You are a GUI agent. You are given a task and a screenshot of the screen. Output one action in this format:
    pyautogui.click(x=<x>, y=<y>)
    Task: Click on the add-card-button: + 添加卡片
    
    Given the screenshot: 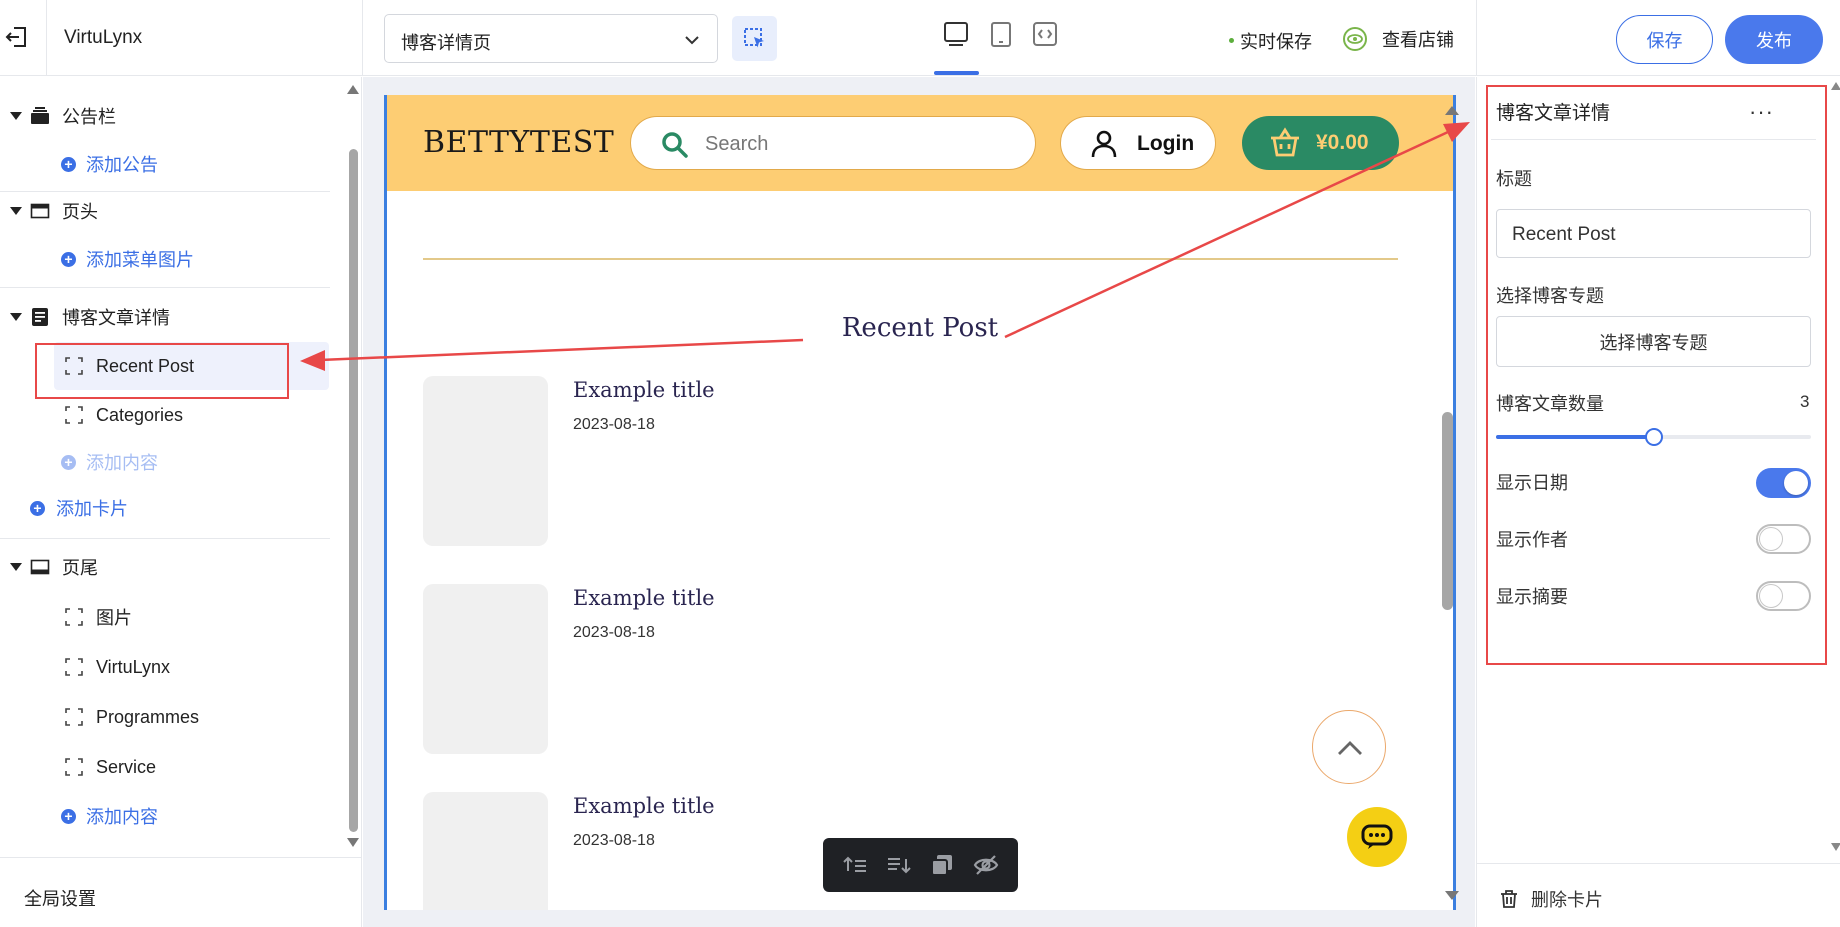 What is the action you would take?
    pyautogui.click(x=165, y=508)
    